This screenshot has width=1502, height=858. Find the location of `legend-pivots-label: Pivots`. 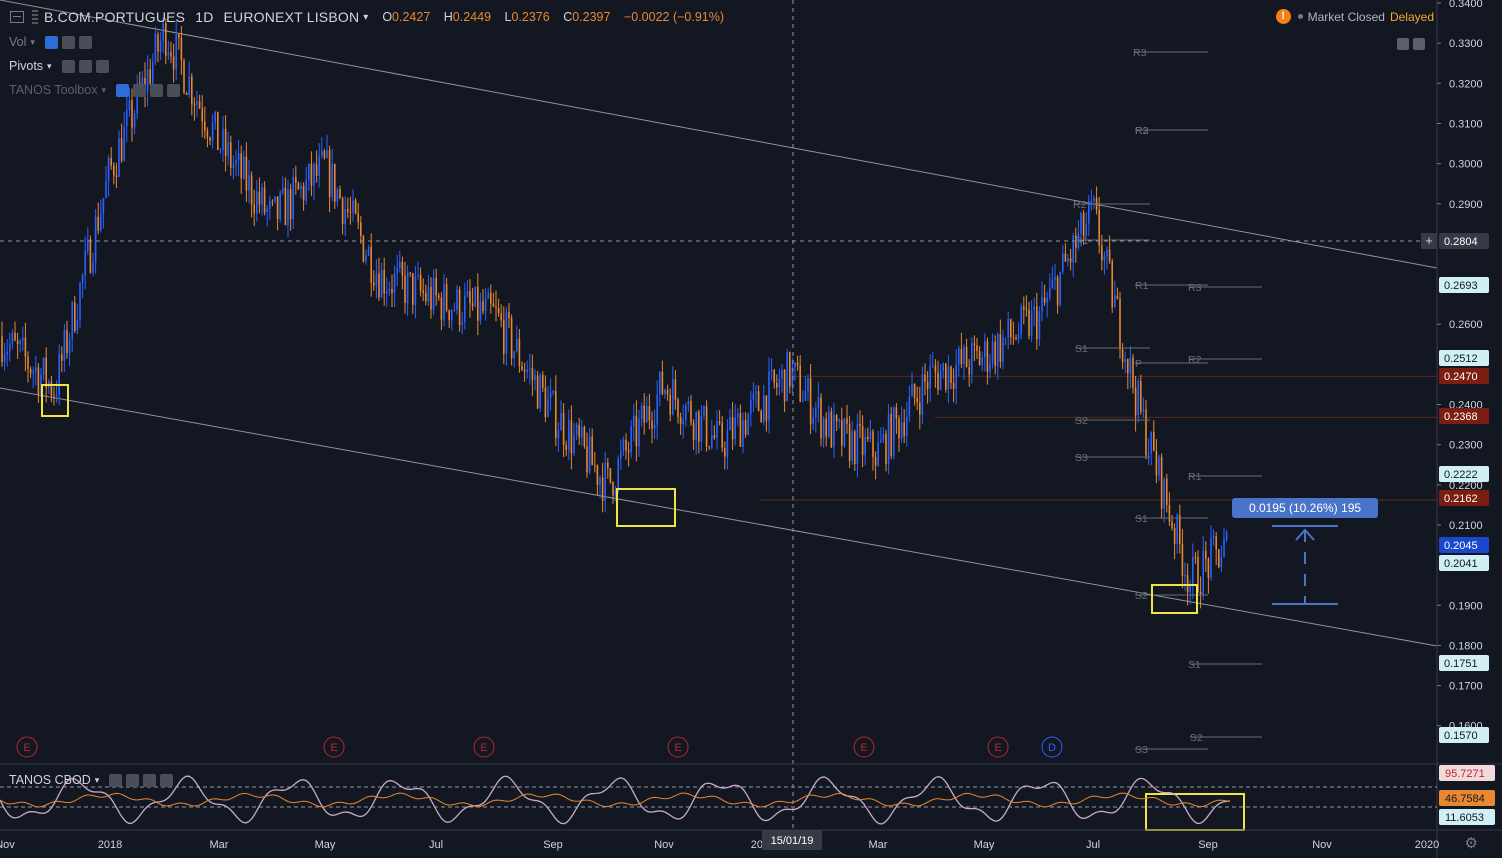

legend-pivots-label: Pivots is located at coordinates (26, 66).